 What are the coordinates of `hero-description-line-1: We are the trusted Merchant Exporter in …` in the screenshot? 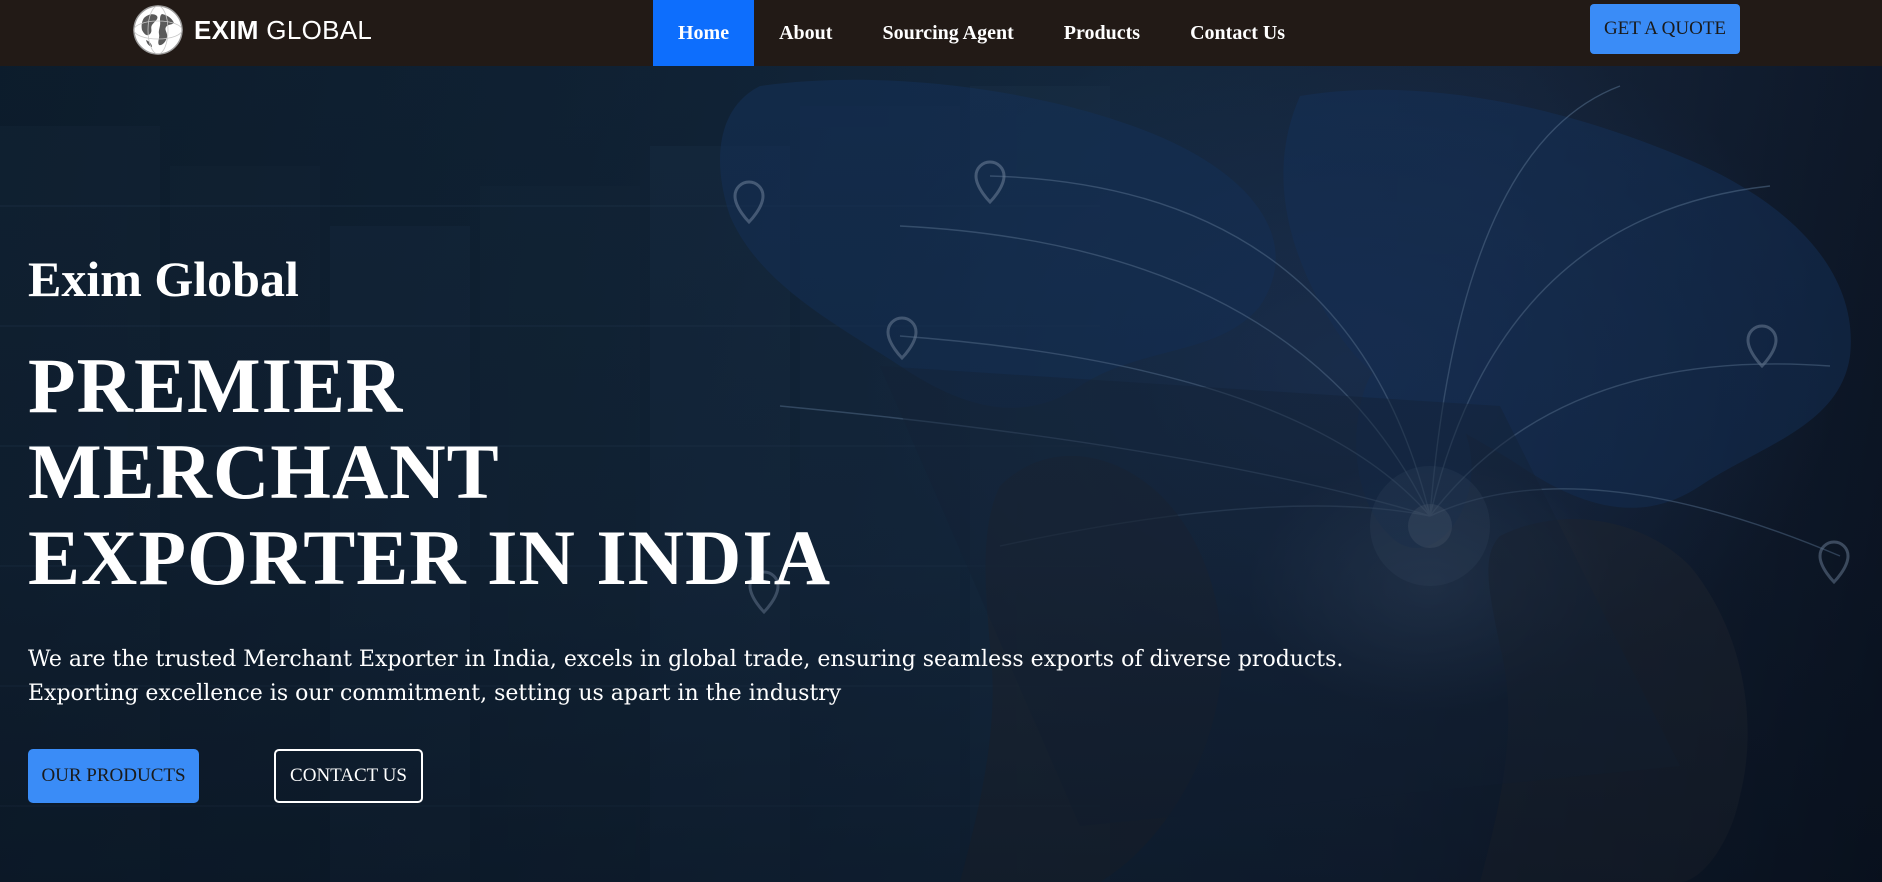 It's located at (686, 659).